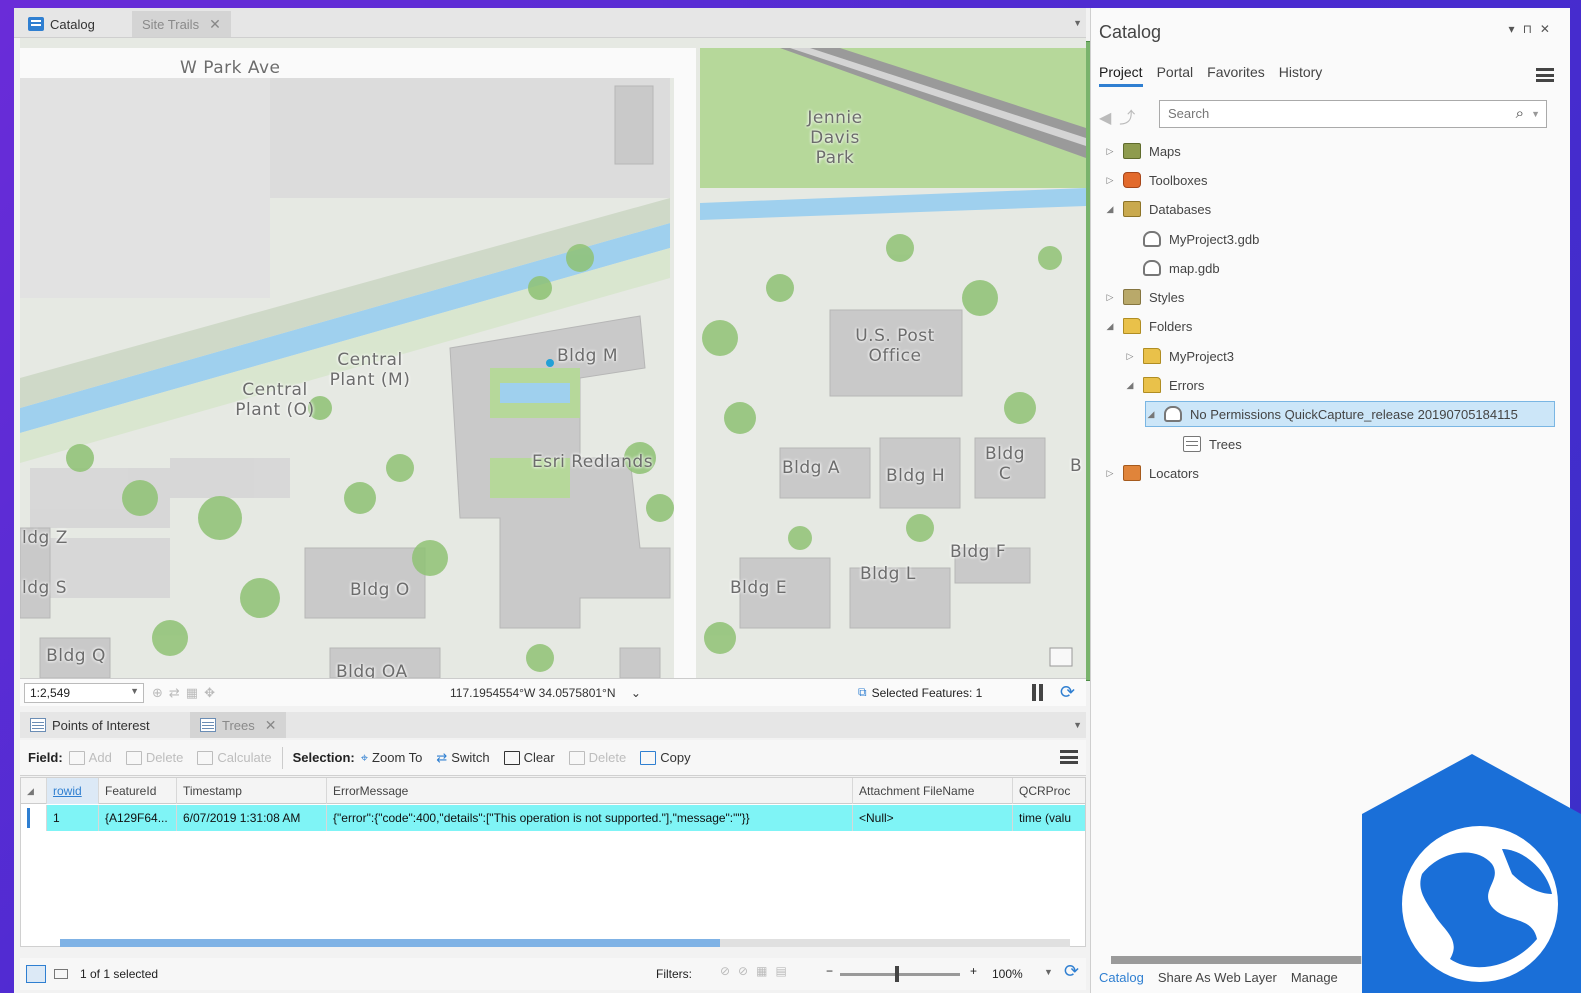  Describe the element at coordinates (90, 725) in the screenshot. I see `tab-points-of-interest: Points of Interest` at that location.